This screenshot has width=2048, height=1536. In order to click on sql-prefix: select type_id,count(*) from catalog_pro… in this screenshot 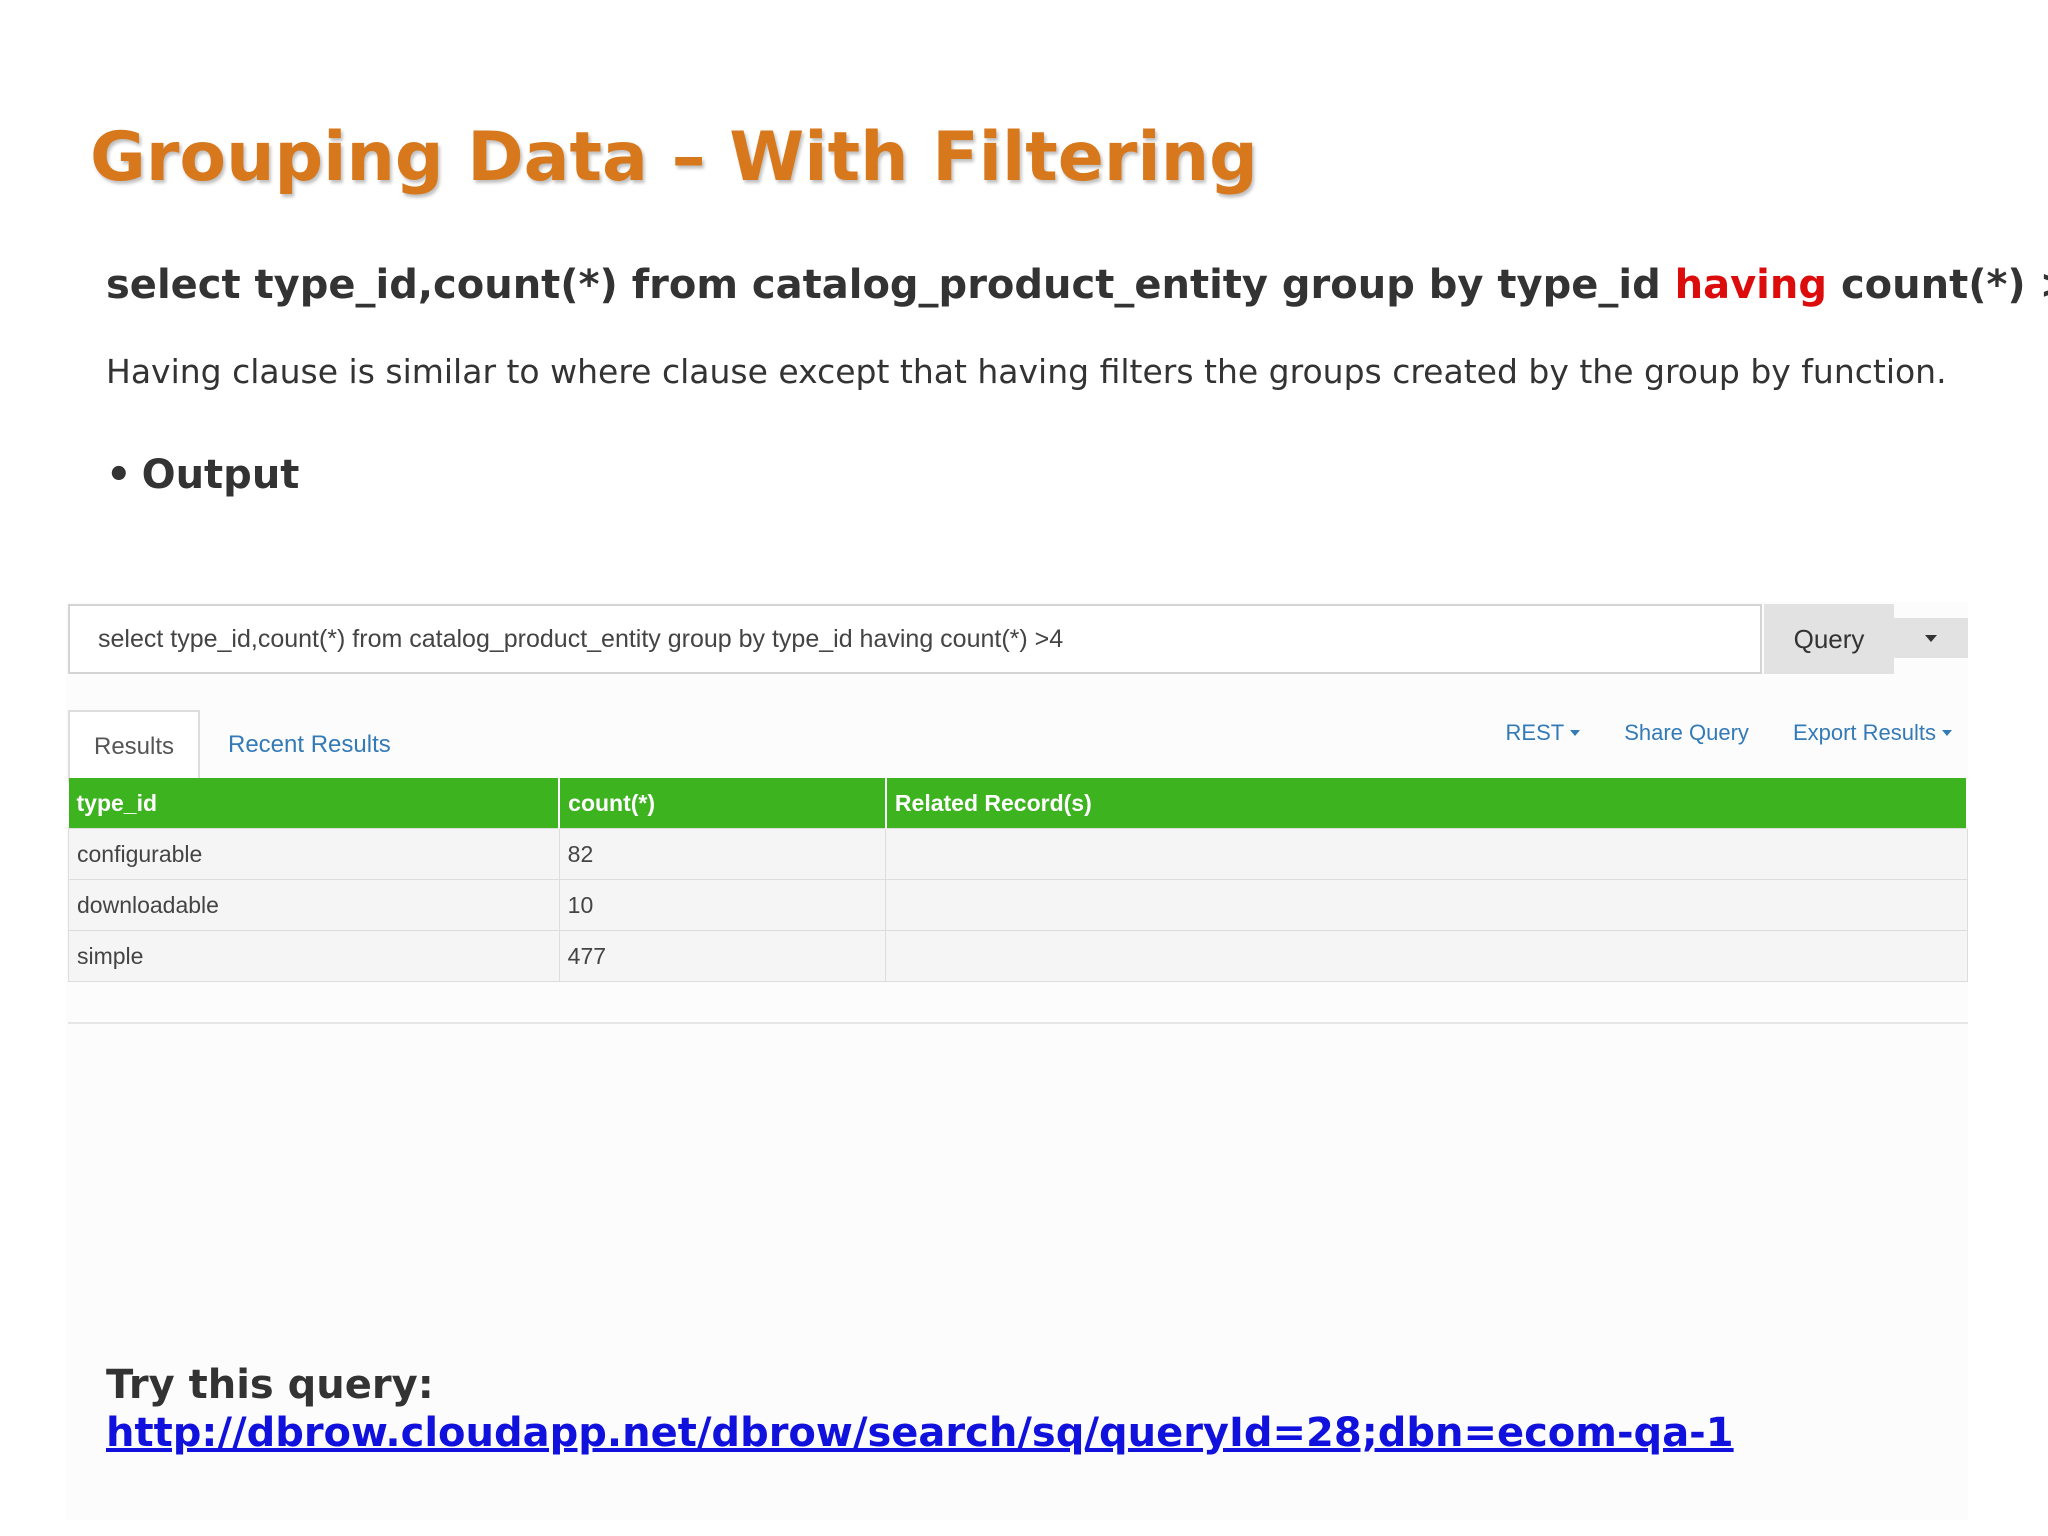, I will do `click(890, 285)`.